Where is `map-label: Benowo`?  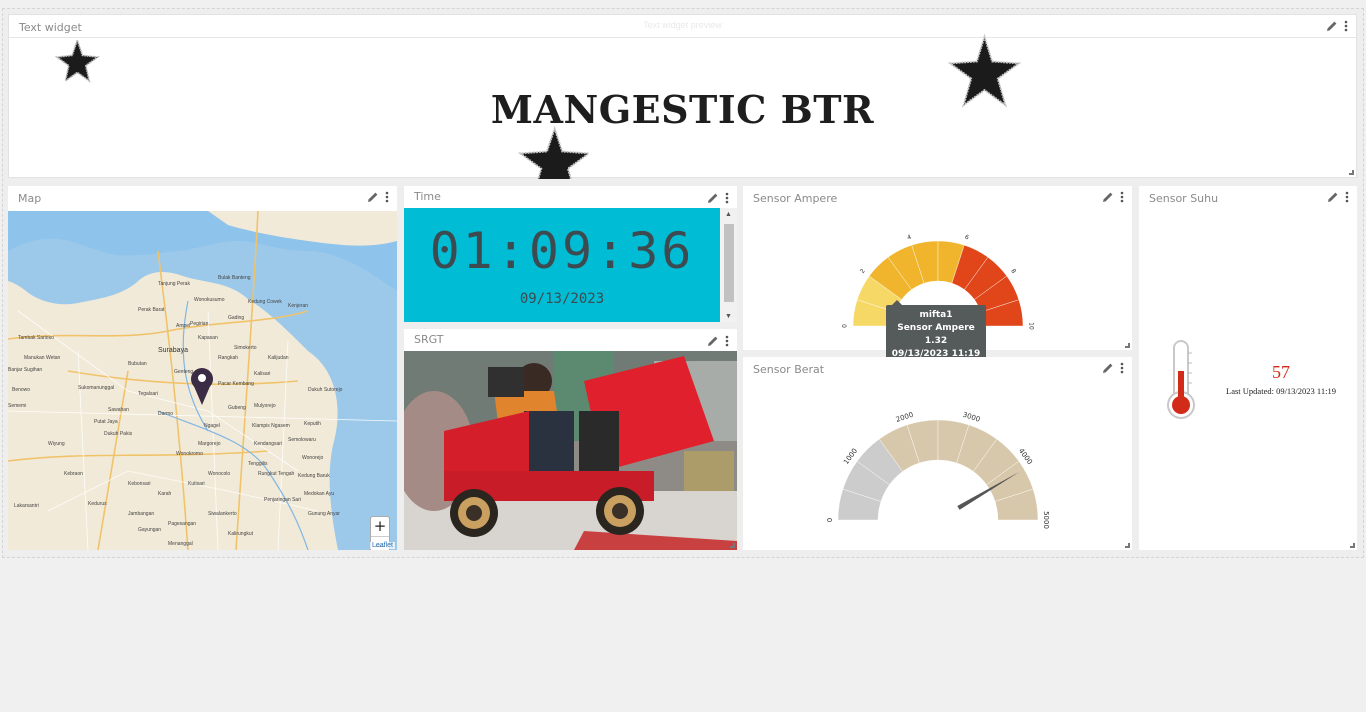
map-label: Benowo is located at coordinates (21, 390).